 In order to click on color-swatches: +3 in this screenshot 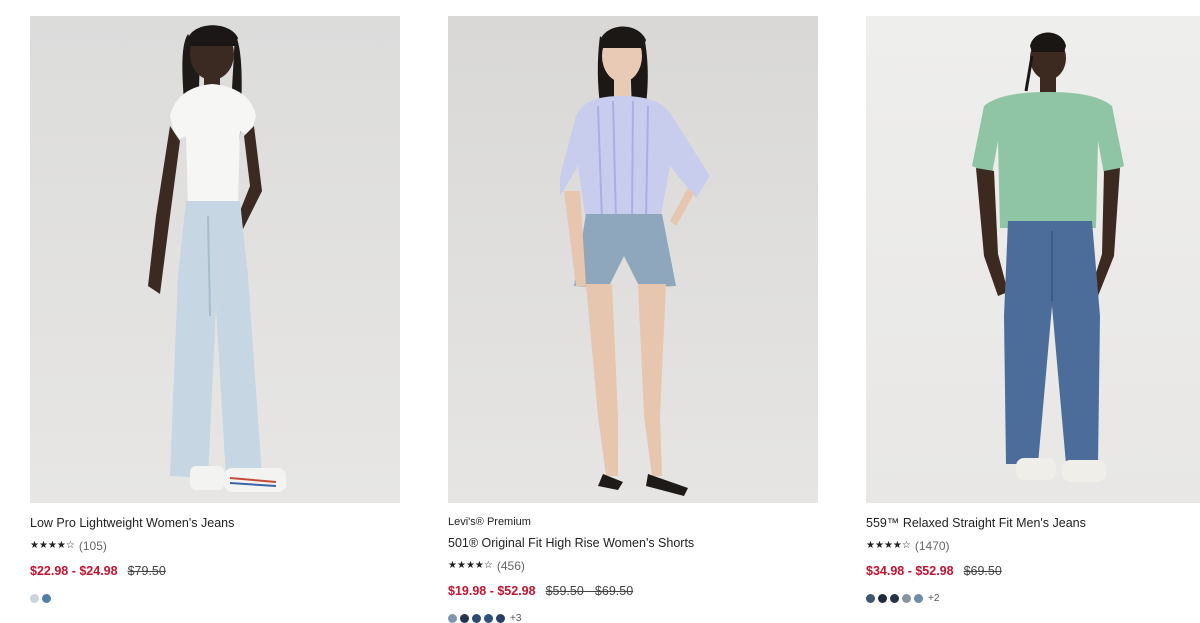, I will do `click(633, 618)`.